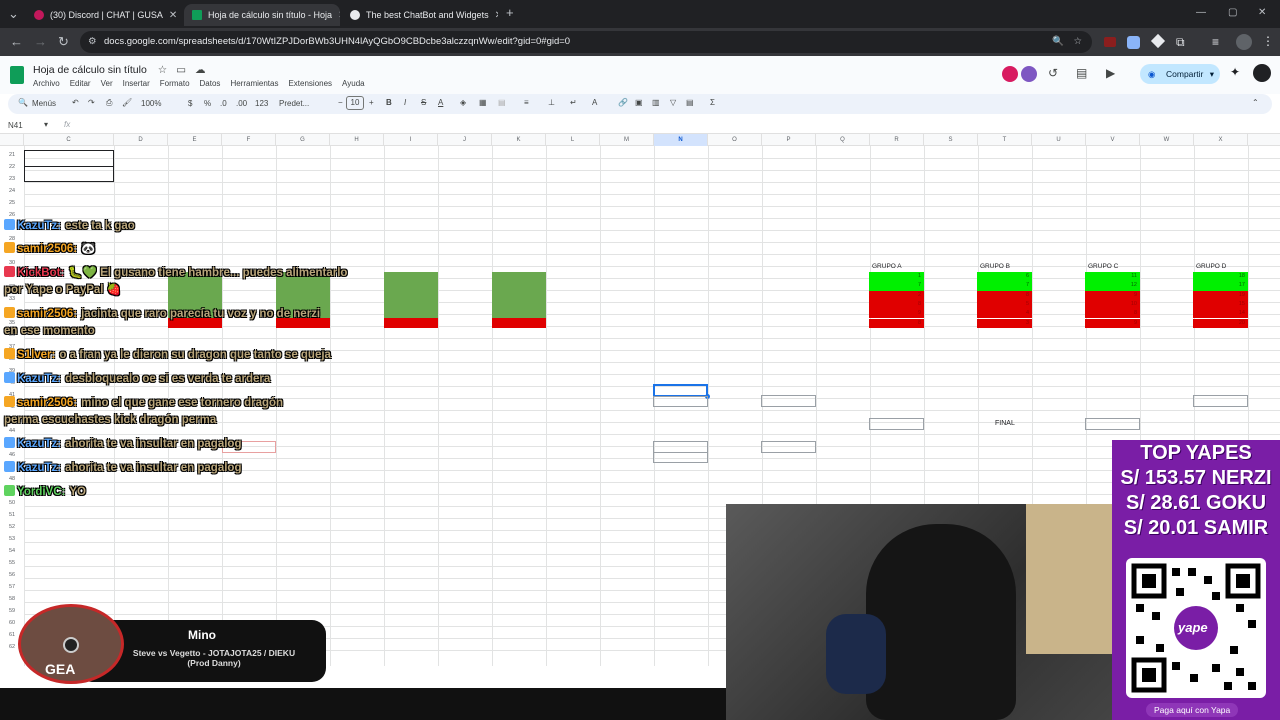 Image resolution: width=1280 pixels, height=720 pixels. I want to click on formula-input, so click(675, 125).